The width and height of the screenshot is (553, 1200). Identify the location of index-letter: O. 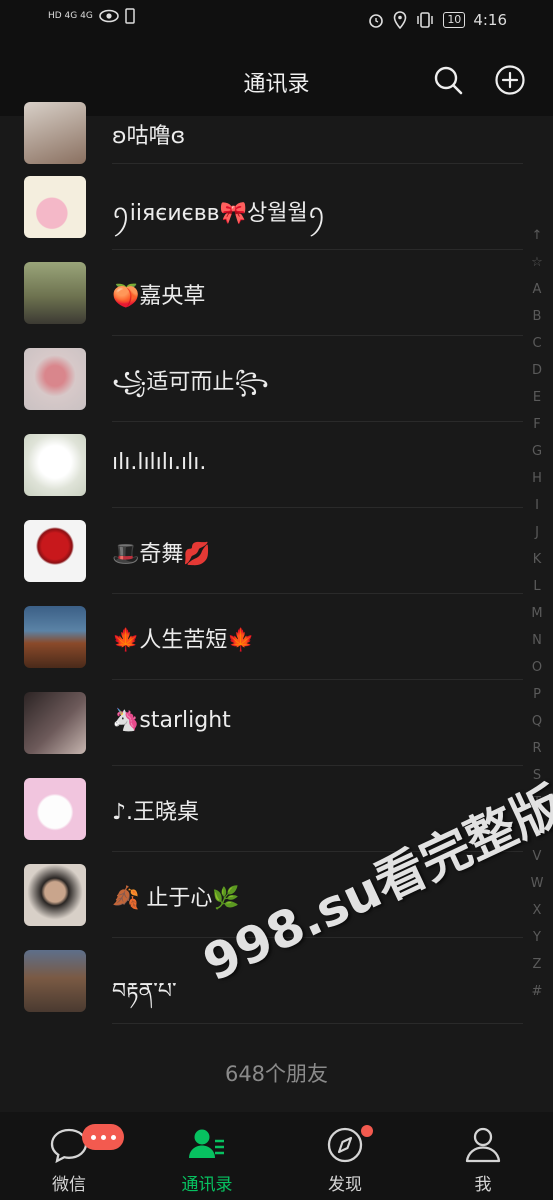
(537, 667).